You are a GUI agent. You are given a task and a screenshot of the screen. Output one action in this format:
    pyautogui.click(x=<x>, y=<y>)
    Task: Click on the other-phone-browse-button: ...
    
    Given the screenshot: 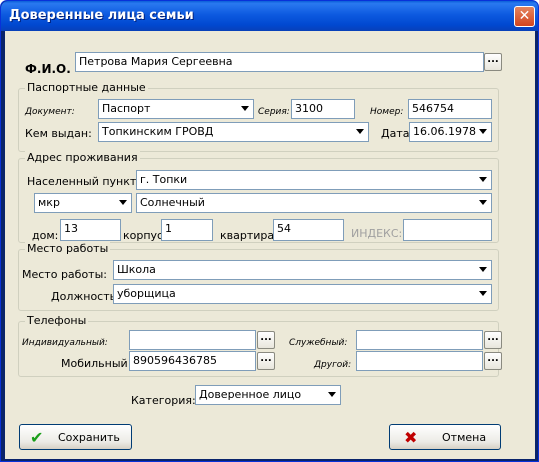 What is the action you would take?
    pyautogui.click(x=493, y=361)
    